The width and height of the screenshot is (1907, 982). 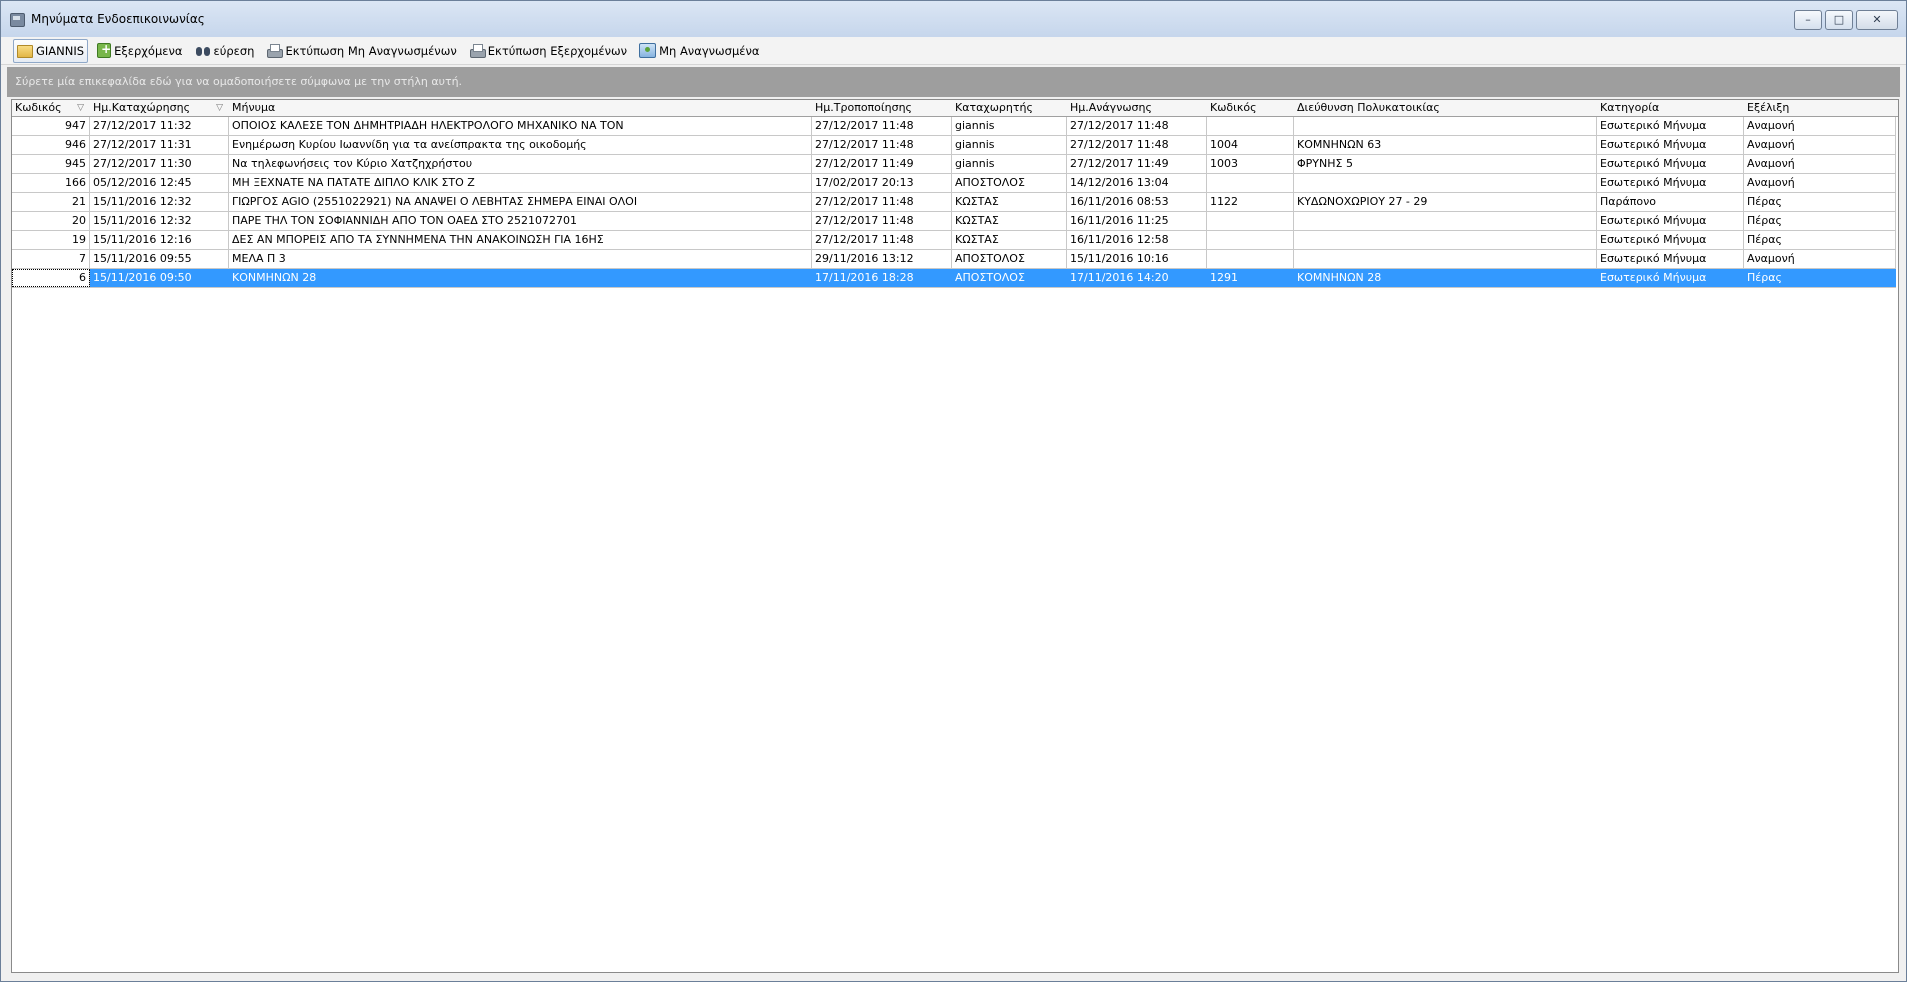 I want to click on cell-read-date: 16/11/2016 11:25, so click(x=1137, y=221).